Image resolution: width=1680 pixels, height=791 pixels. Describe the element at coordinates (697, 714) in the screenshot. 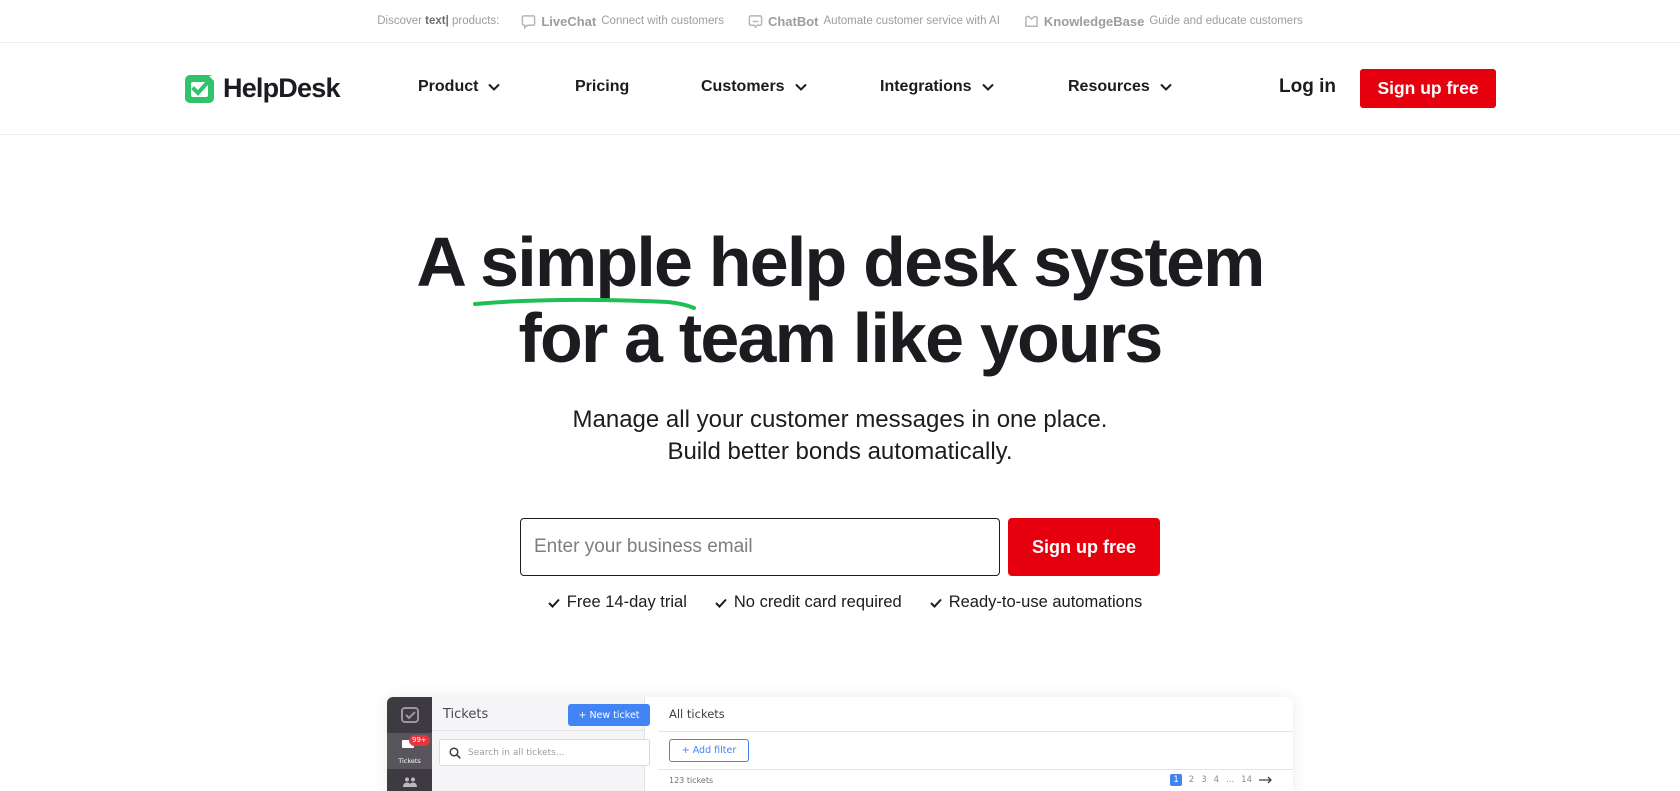

I see `all-tickets-heading: All tickets` at that location.